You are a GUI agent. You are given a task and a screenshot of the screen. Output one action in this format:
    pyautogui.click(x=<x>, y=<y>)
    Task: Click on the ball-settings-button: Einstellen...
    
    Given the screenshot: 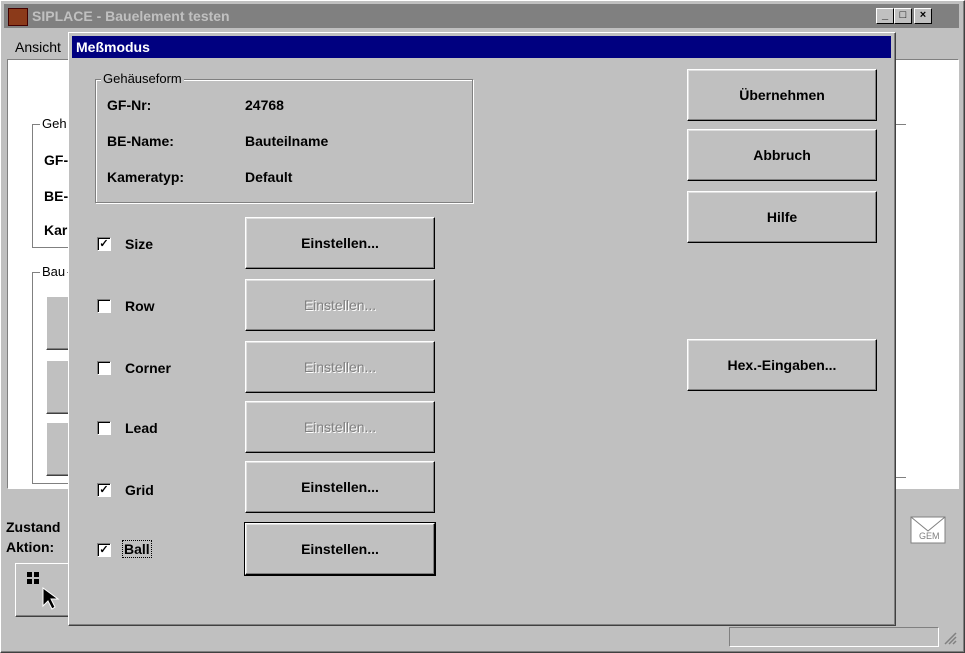 What is the action you would take?
    pyautogui.click(x=340, y=549)
    